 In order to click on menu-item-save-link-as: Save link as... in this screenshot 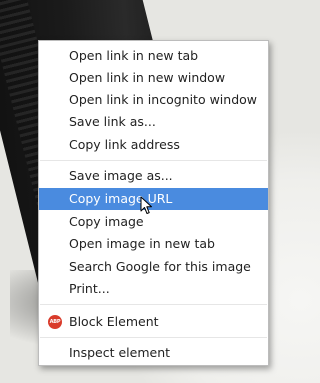, I will do `click(153, 122)`.